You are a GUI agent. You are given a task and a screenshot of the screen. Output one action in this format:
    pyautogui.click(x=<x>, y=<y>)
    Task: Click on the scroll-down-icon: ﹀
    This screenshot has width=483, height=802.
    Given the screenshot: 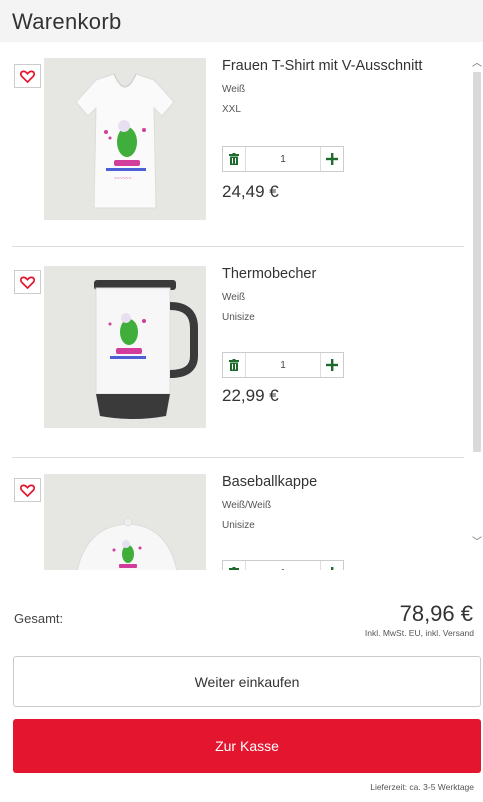 What is the action you would take?
    pyautogui.click(x=477, y=540)
    